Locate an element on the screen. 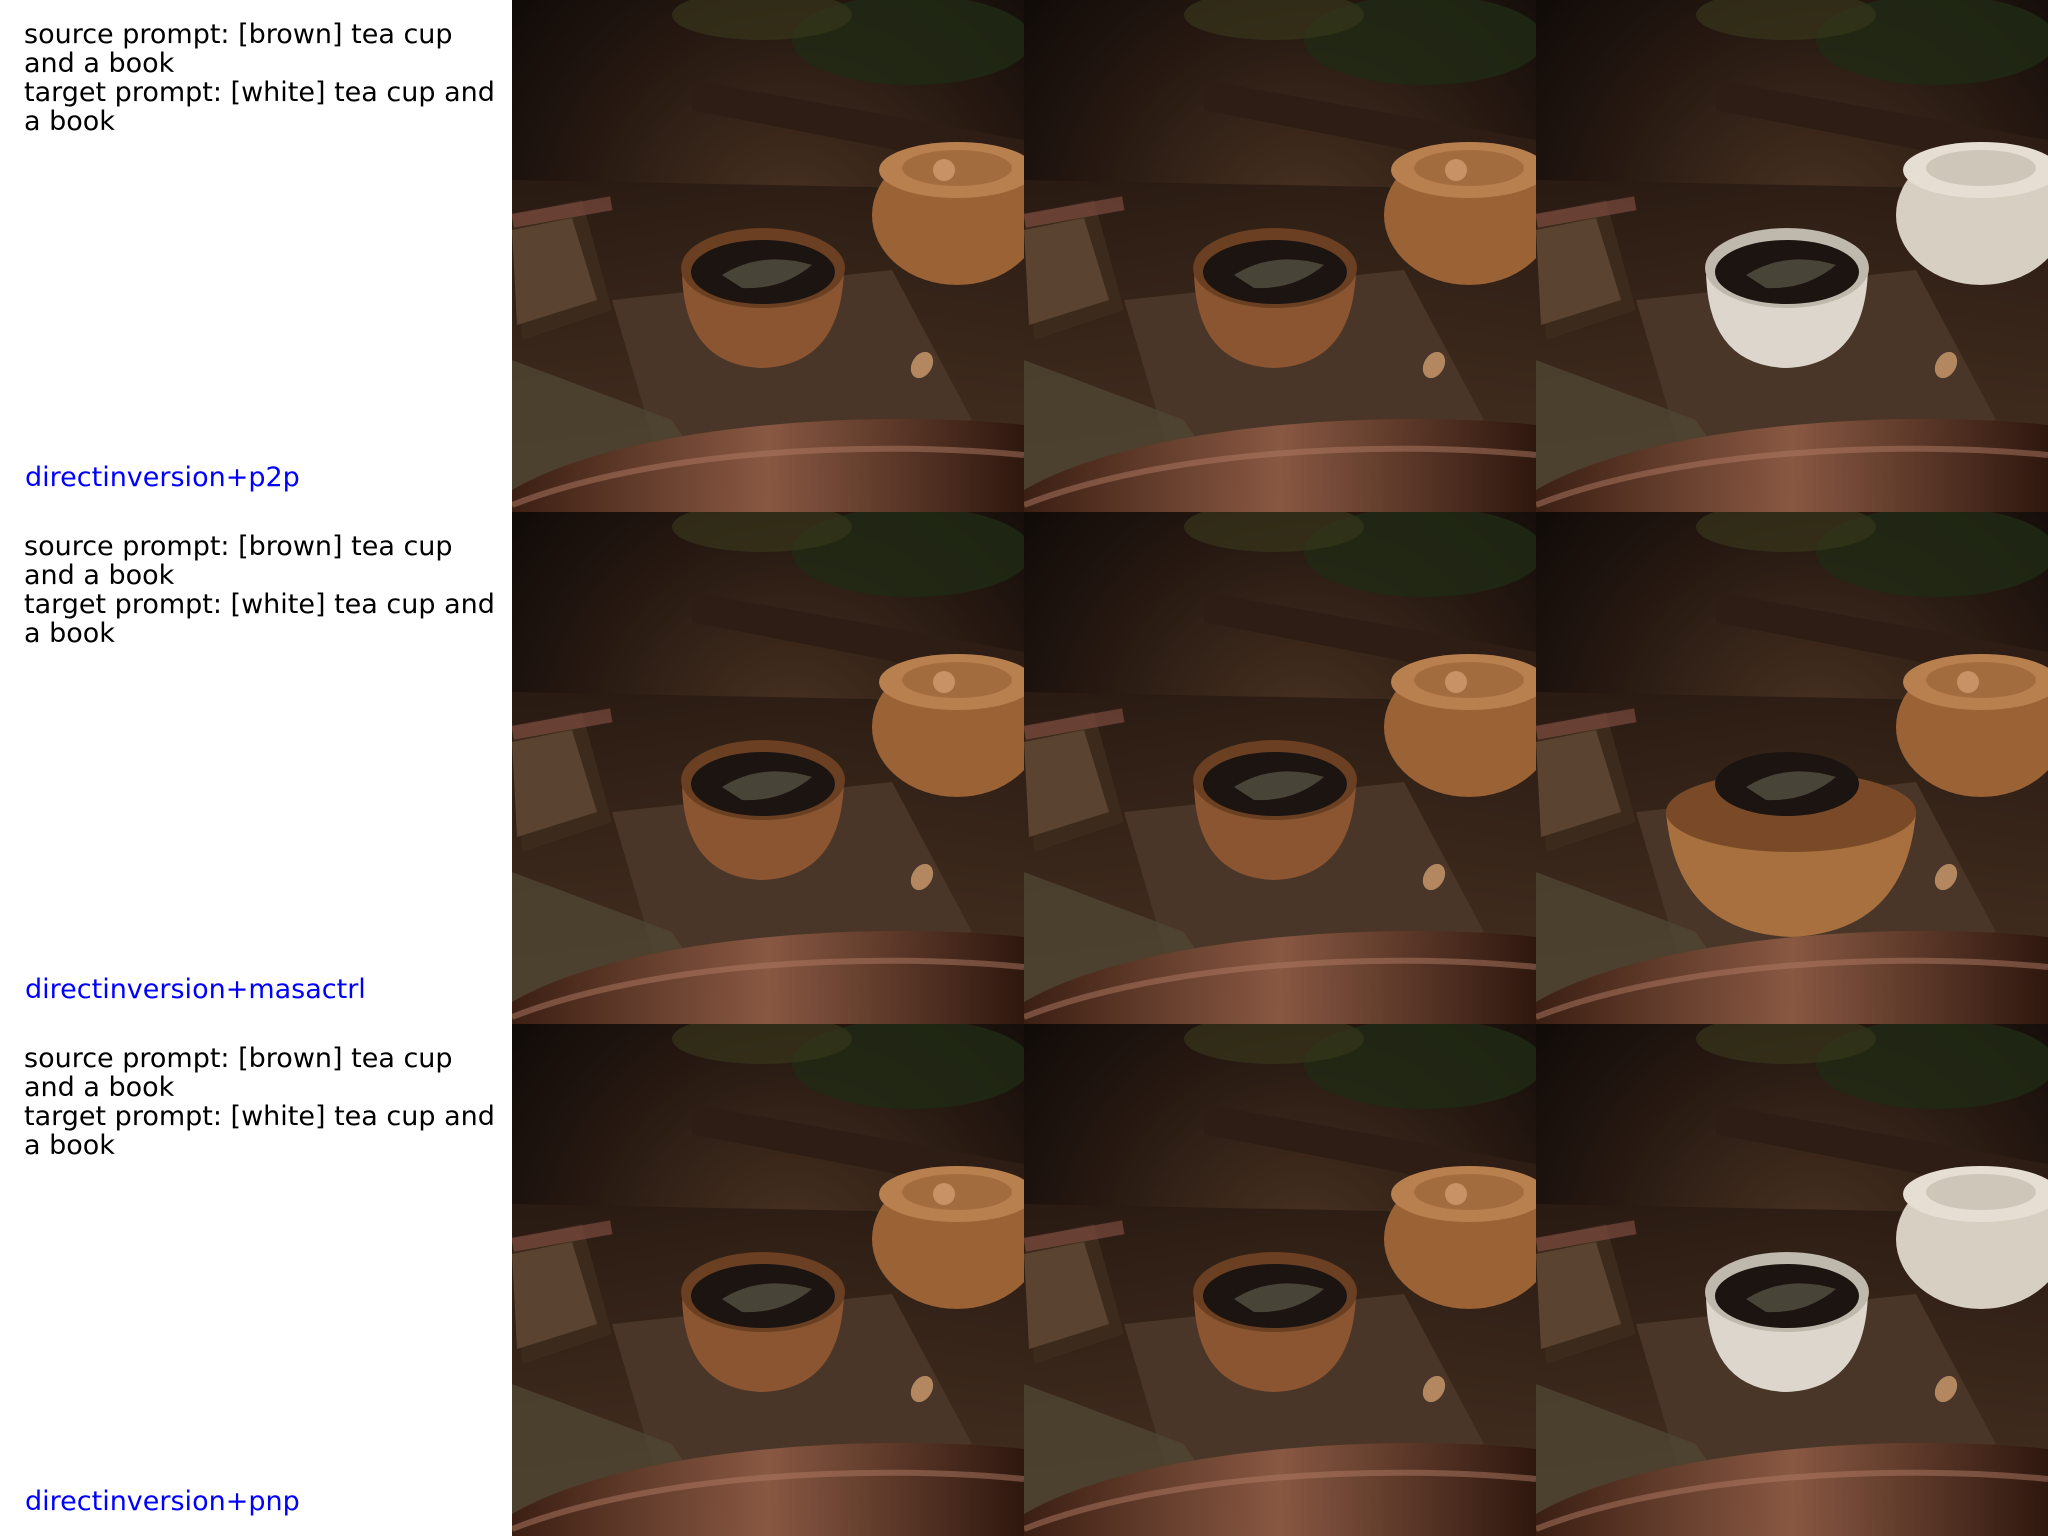  method-label: directinversion+pnp is located at coordinates (162, 1501).